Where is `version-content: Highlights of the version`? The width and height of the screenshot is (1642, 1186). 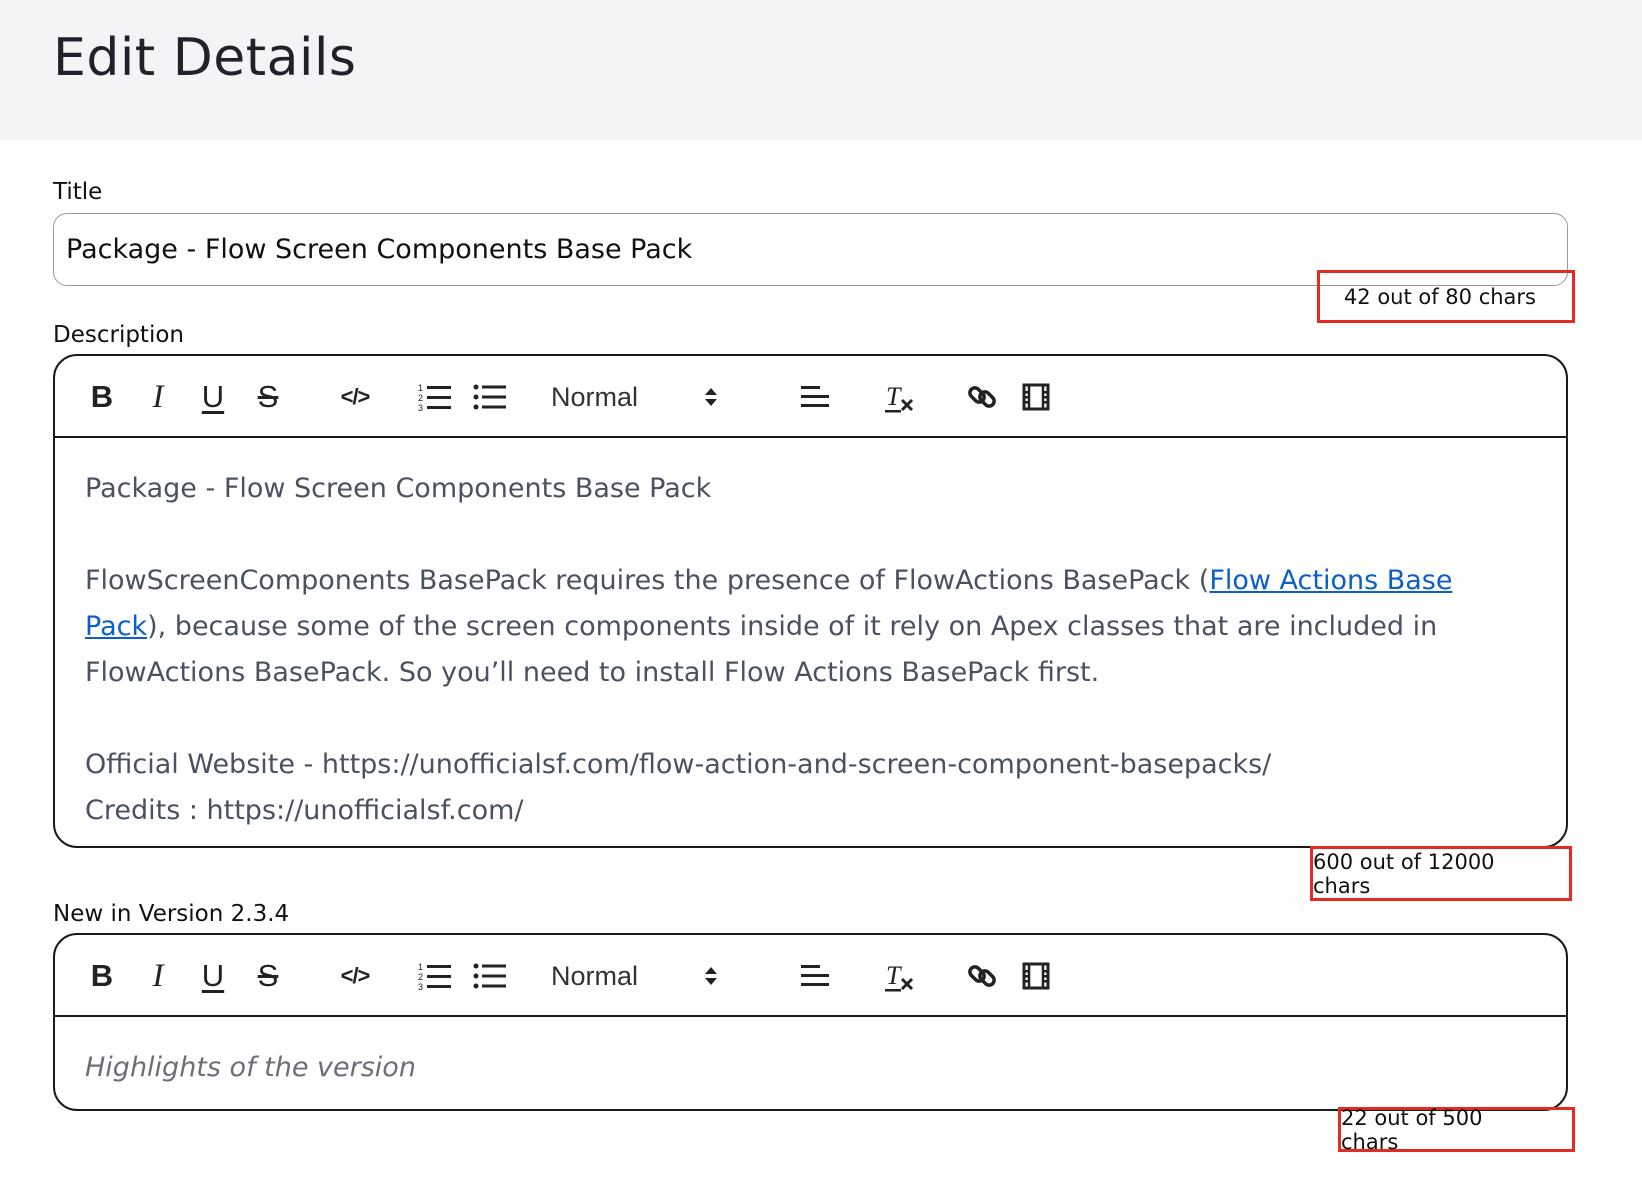
version-content: Highlights of the version is located at coordinates (810, 1063).